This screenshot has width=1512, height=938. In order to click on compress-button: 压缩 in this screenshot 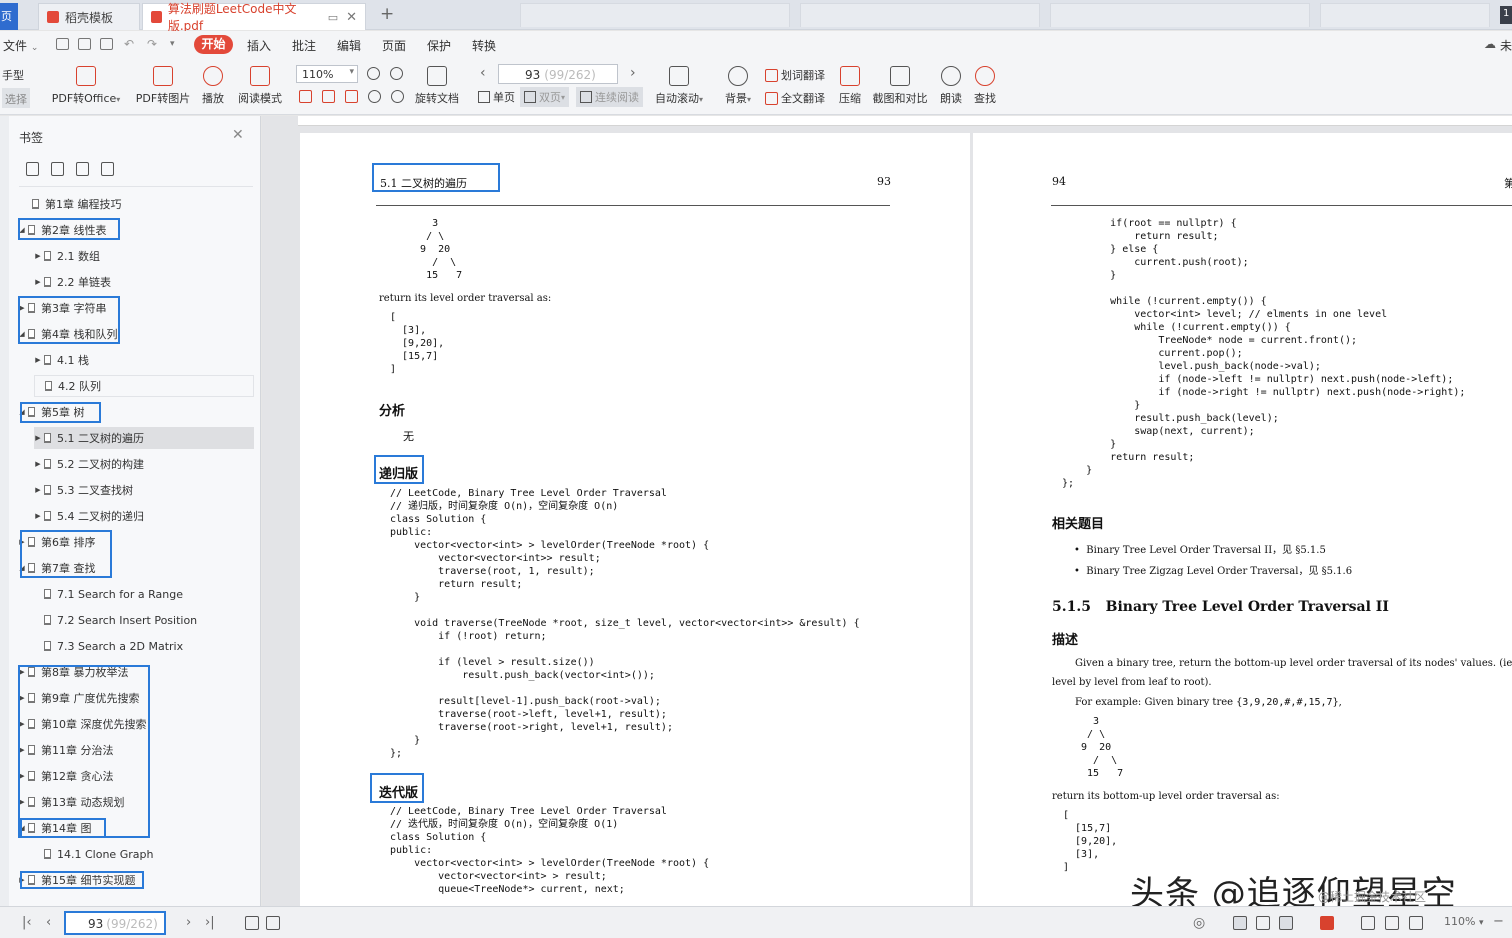, I will do `click(850, 86)`.